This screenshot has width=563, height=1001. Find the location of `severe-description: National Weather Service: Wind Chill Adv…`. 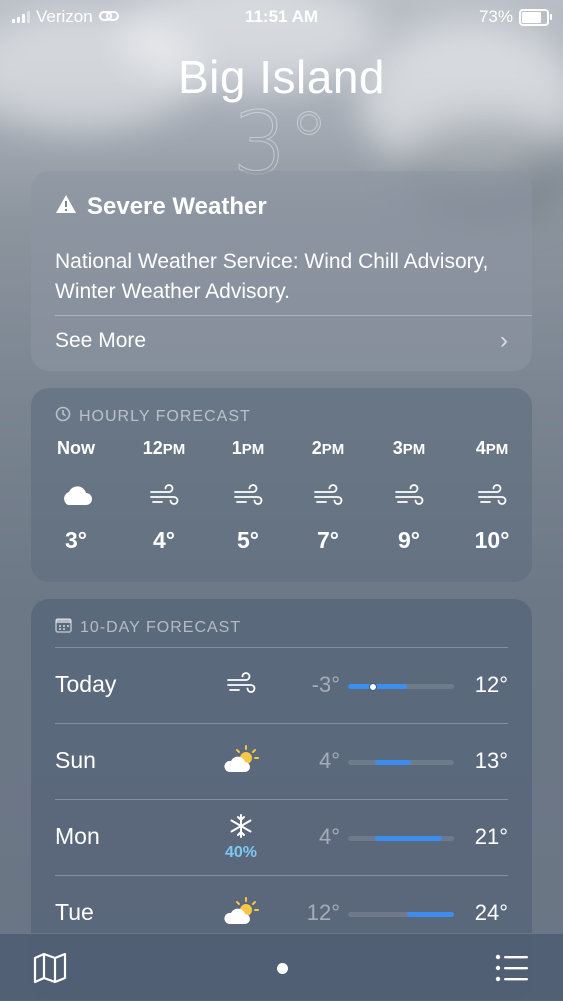

severe-description: National Weather Service: Wind Chill Adv… is located at coordinates (272, 276).